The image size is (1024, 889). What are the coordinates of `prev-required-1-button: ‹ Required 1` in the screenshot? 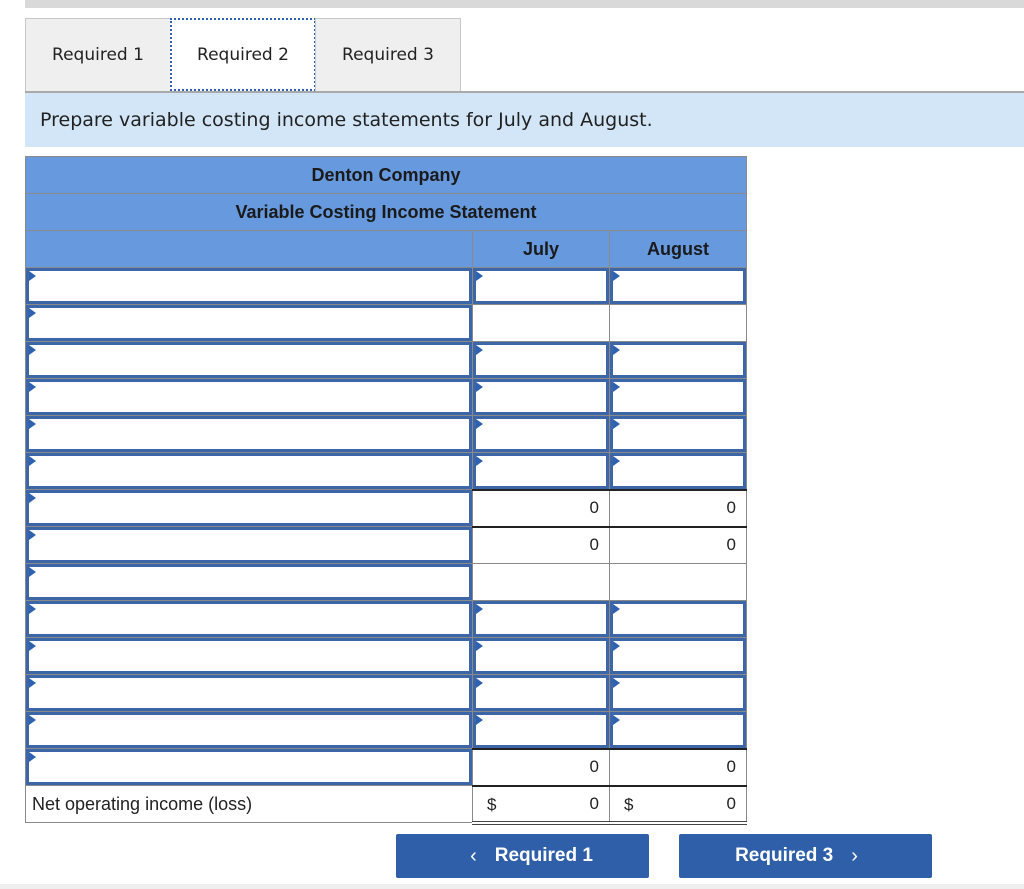 It's located at (522, 856).